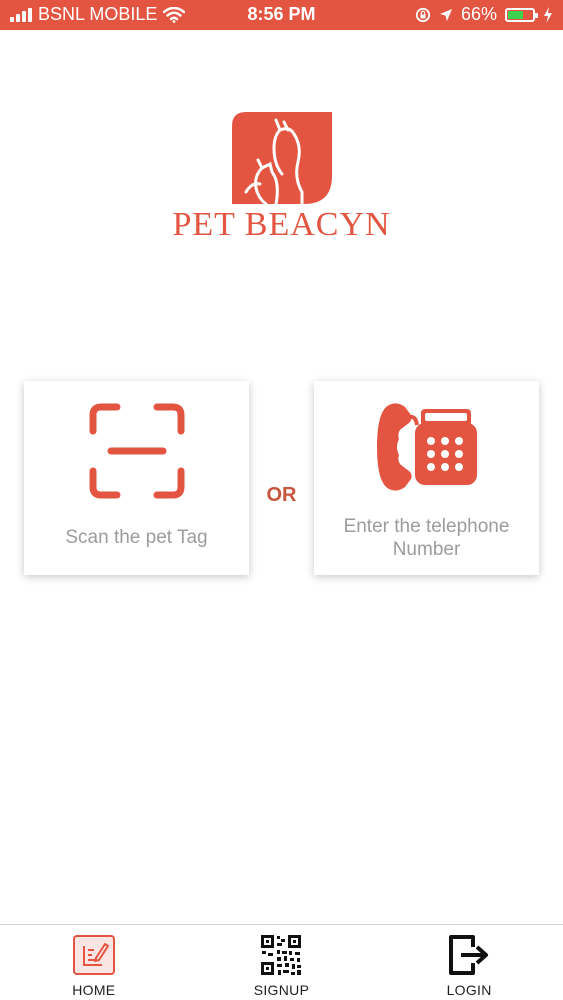 The height and width of the screenshot is (1000, 563). Describe the element at coordinates (445, 14) in the screenshot. I see `location-arrow-icon` at that location.